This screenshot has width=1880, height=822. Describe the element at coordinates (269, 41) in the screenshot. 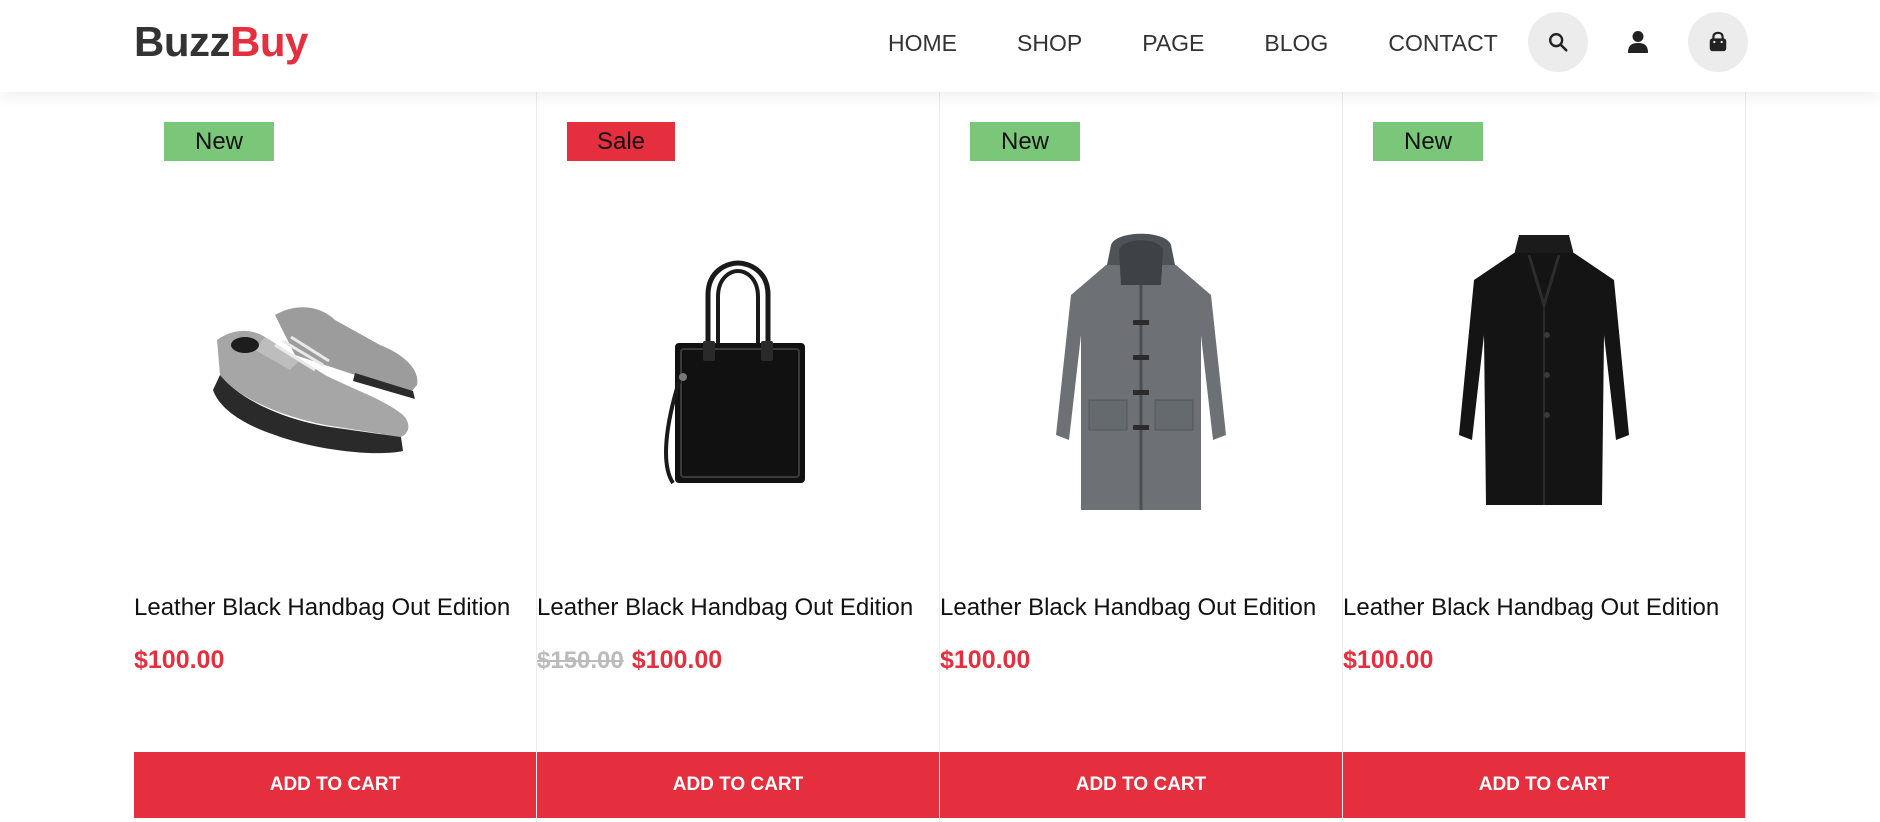

I see `brand-name-part2: Buy` at that location.